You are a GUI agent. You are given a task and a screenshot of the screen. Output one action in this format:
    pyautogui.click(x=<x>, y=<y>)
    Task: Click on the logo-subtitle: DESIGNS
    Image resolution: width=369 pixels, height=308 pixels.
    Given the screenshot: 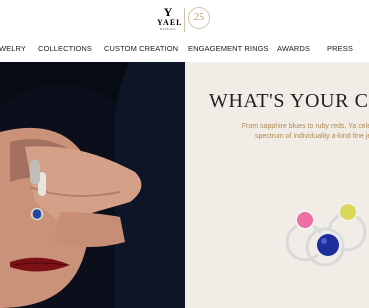 What is the action you would take?
    pyautogui.click(x=168, y=29)
    